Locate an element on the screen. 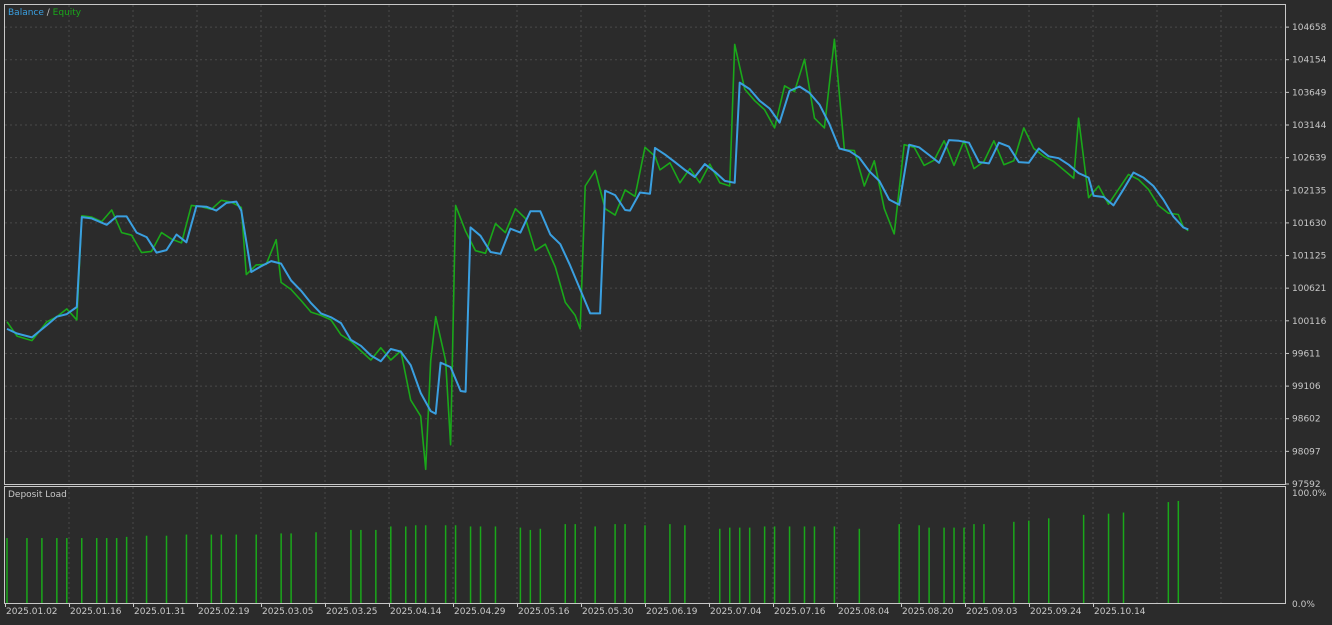  x-tick-label: 2025.01.02 is located at coordinates (32, 612).